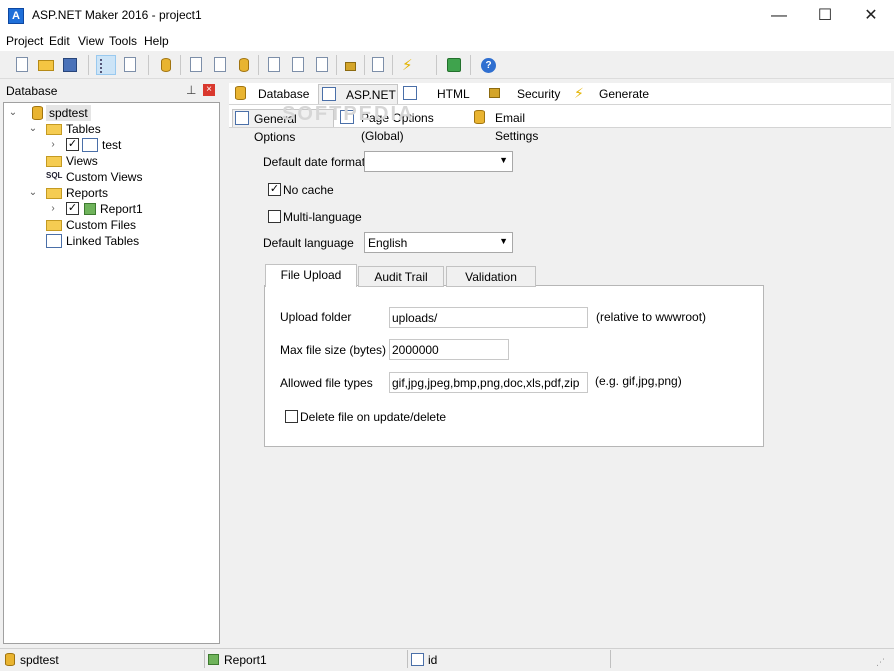  I want to click on tree-item-reports: ⌄ Reports, so click(114, 193).